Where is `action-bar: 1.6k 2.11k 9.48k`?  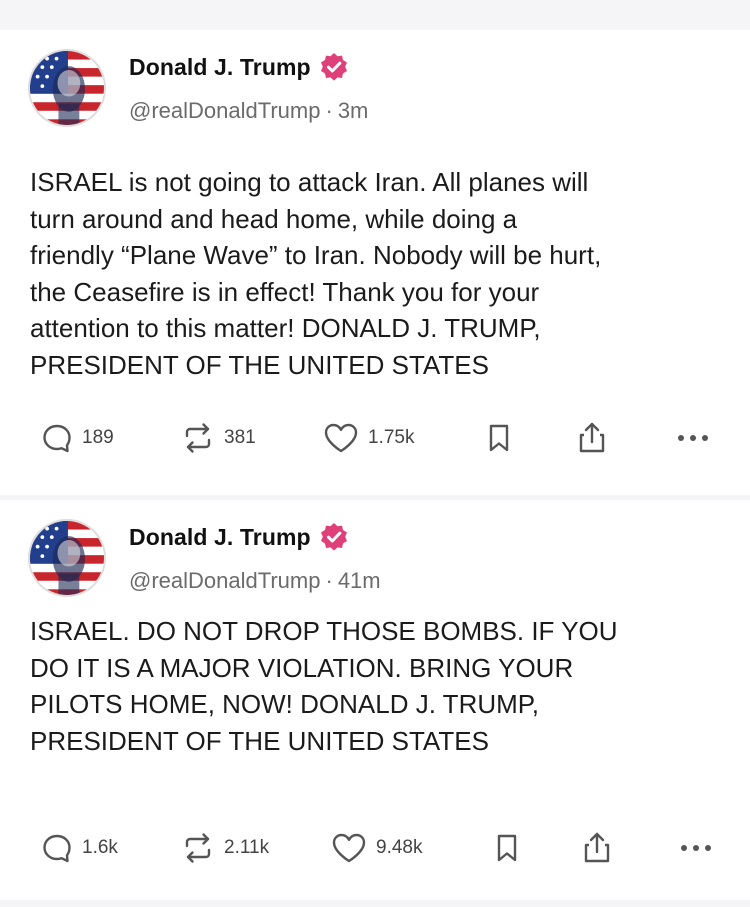 action-bar: 1.6k 2.11k 9.48k is located at coordinates (375, 848).